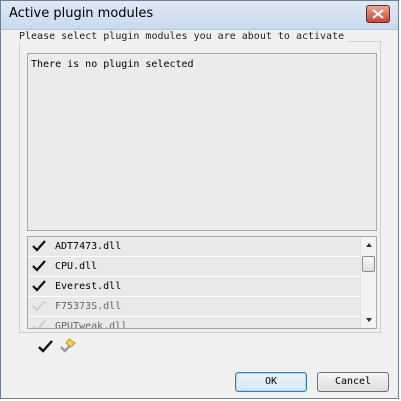  Describe the element at coordinates (68, 346) in the screenshot. I see `uncheck-all-icon` at that location.